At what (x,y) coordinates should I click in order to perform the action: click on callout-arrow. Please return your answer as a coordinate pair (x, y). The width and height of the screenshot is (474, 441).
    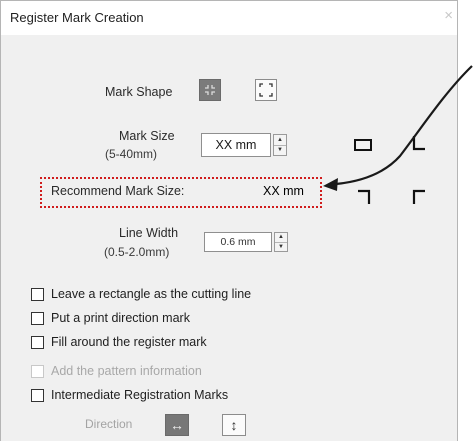
    Looking at the image, I should click on (398, 128).